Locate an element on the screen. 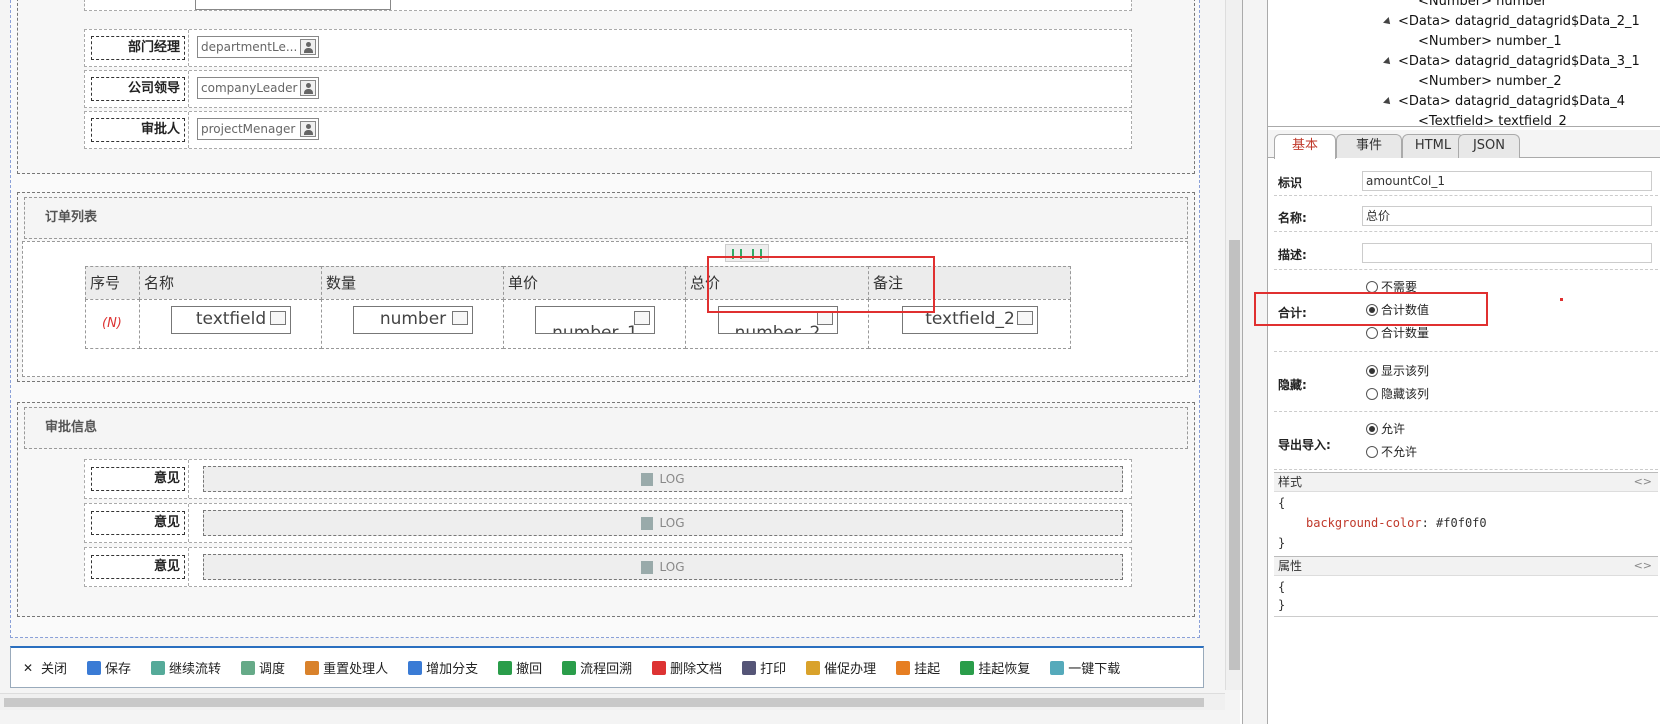 This screenshot has width=1660, height=724. section-title: 审批信息 is located at coordinates (71, 427).